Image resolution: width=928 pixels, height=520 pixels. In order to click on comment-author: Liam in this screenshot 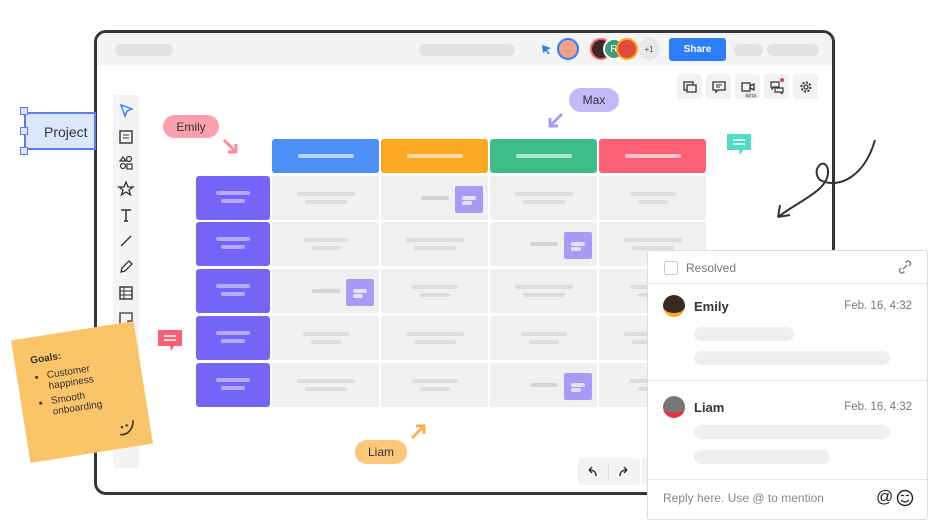, I will do `click(709, 407)`.